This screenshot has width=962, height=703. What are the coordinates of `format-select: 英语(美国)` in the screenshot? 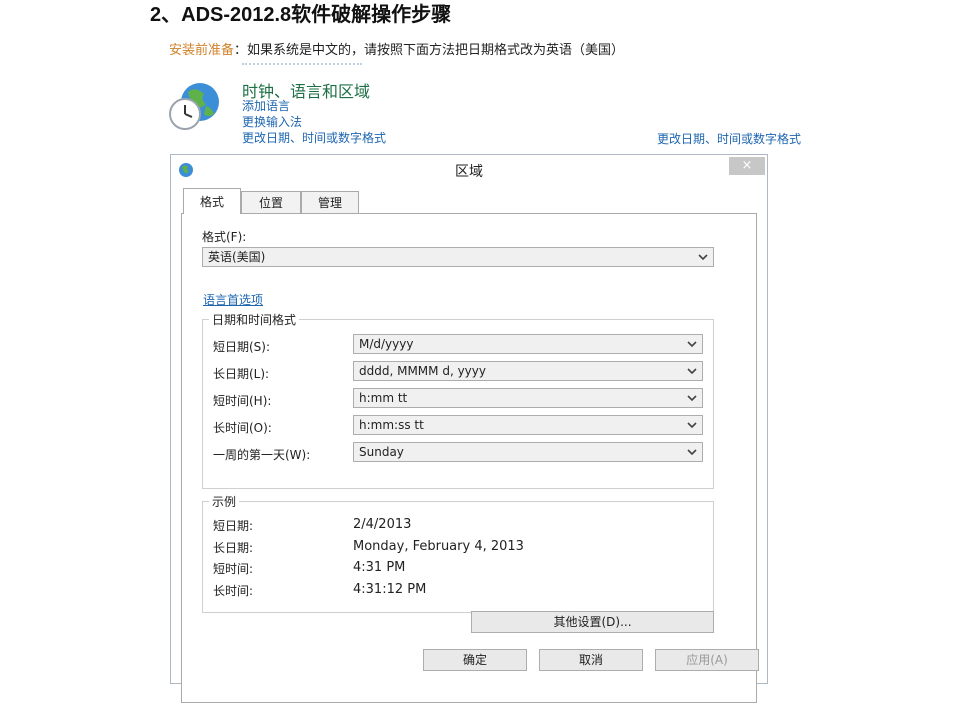 It's located at (458, 257).